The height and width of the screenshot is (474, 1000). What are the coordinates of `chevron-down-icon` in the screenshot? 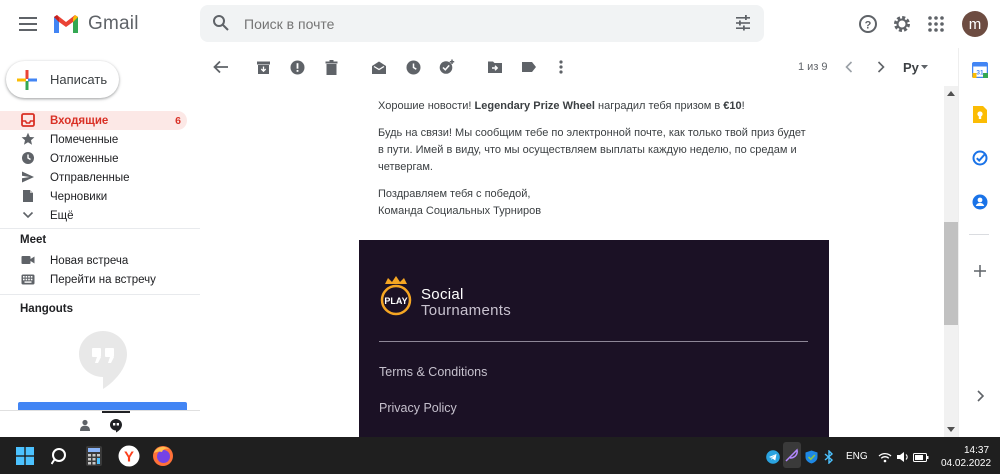 It's located at (28, 215).